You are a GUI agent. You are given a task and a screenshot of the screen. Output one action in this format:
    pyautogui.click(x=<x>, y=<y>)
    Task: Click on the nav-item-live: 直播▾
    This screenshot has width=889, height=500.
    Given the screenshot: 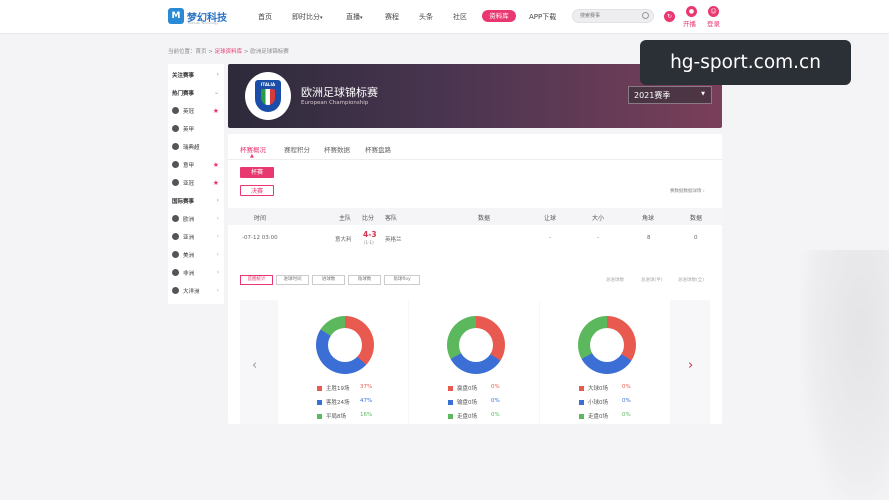 What is the action you would take?
    pyautogui.click(x=354, y=17)
    